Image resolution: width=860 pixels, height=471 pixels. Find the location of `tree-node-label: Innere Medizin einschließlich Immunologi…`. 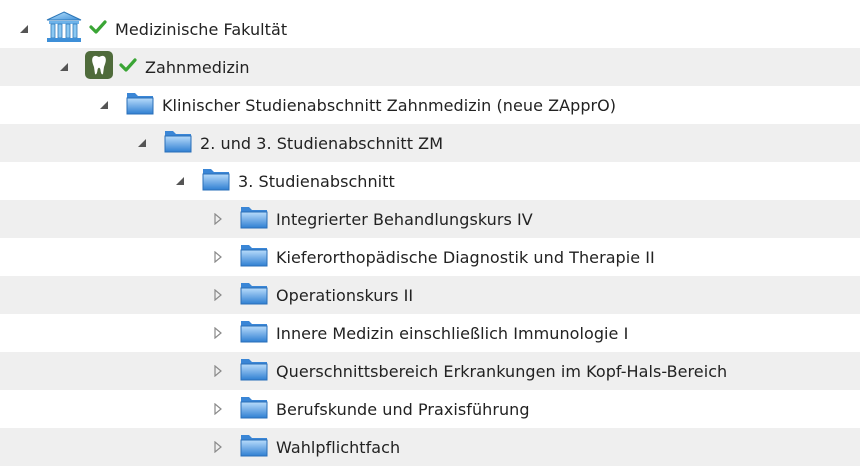

tree-node-label: Innere Medizin einschließlich Immunologi… is located at coordinates (452, 333).